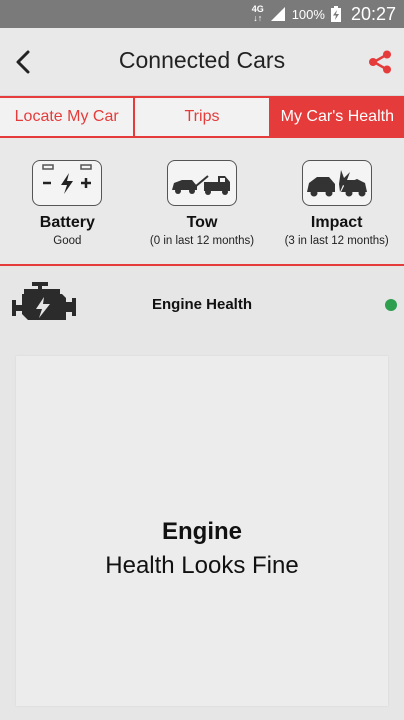 This screenshot has width=404, height=720. I want to click on tow-count: (0 in last 12 months), so click(202, 241).